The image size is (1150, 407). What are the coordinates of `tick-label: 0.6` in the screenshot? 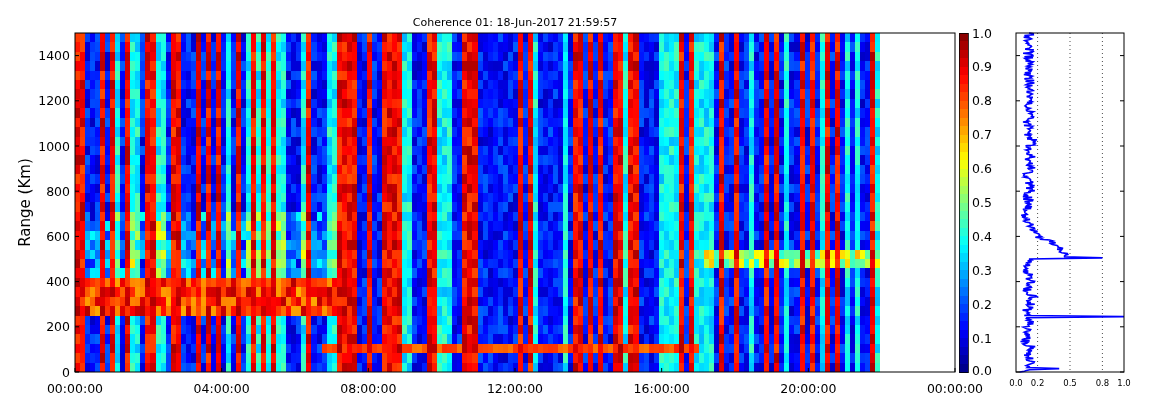 It's located at (982, 169).